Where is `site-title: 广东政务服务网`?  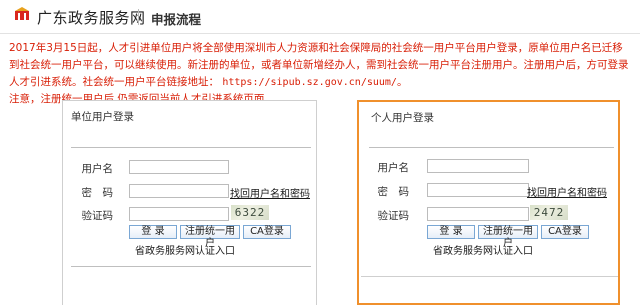 site-title: 广东政务服务网 is located at coordinates (91, 17).